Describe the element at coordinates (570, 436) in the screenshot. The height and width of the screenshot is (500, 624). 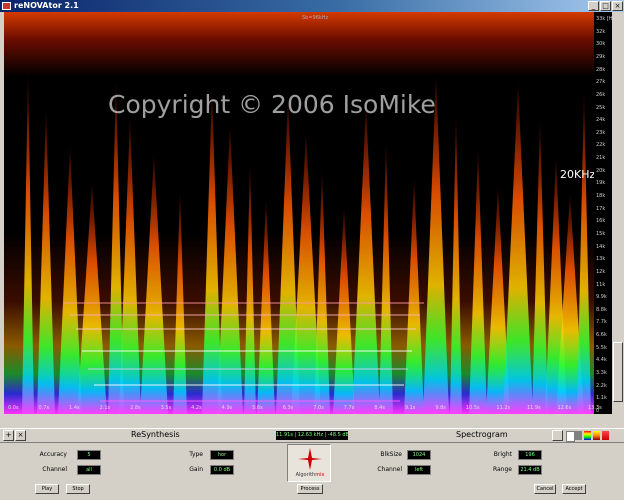
I see `palette-white-icon` at that location.